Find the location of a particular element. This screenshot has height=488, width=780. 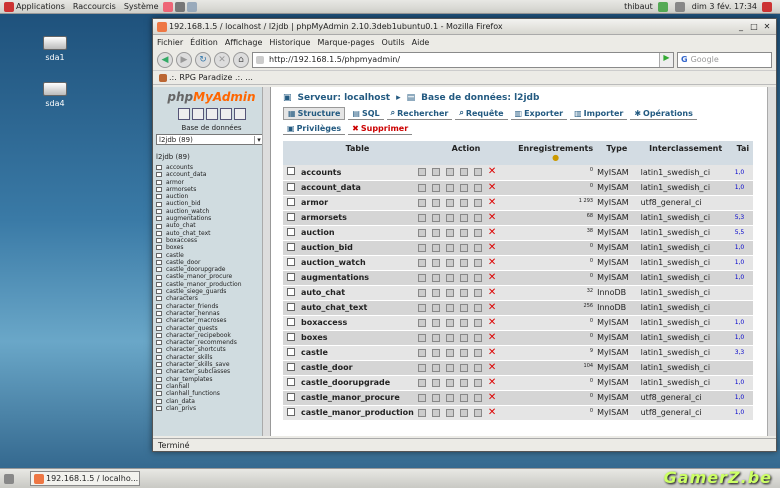

sidebar-table-item: character_friends is located at coordinates (211, 306).